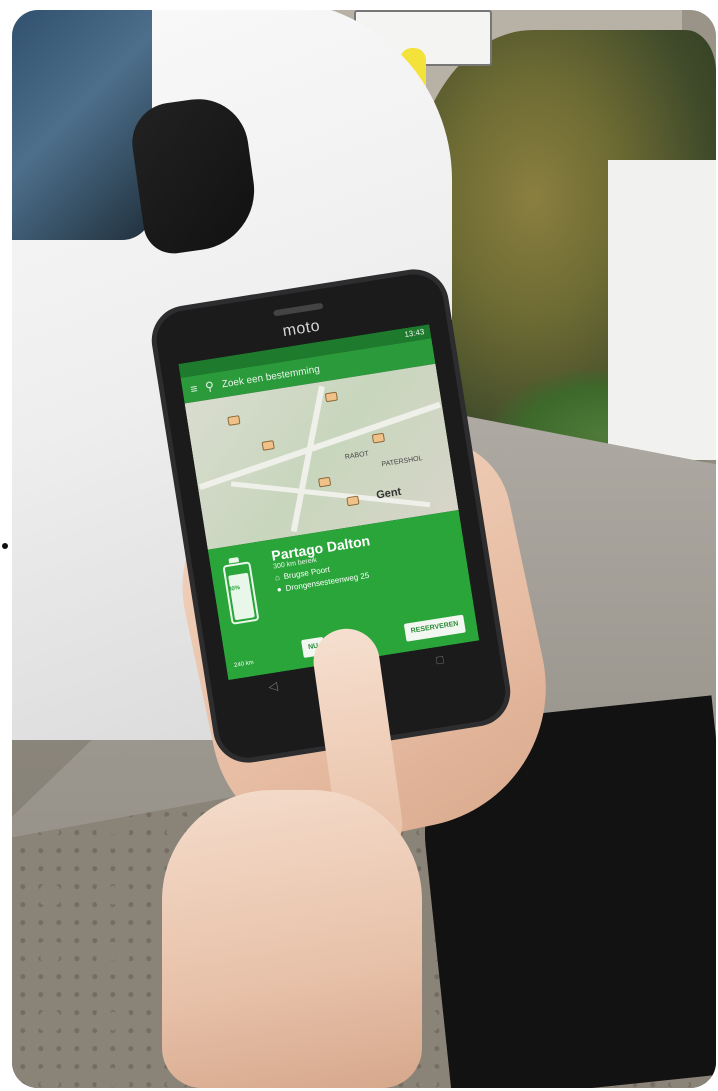  I want to click on home-icon: ⌂, so click(277, 577).